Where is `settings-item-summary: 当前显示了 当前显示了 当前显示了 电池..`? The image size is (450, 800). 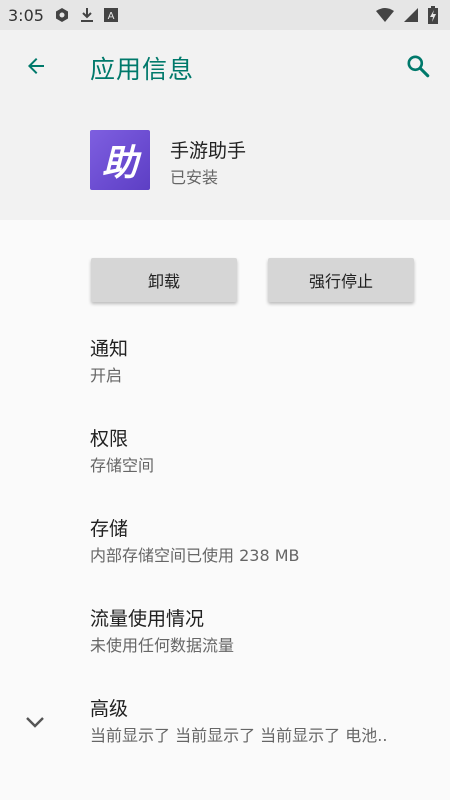
settings-item-summary: 当前显示了 当前显示了 当前显示了 电池.. is located at coordinates (239, 735).